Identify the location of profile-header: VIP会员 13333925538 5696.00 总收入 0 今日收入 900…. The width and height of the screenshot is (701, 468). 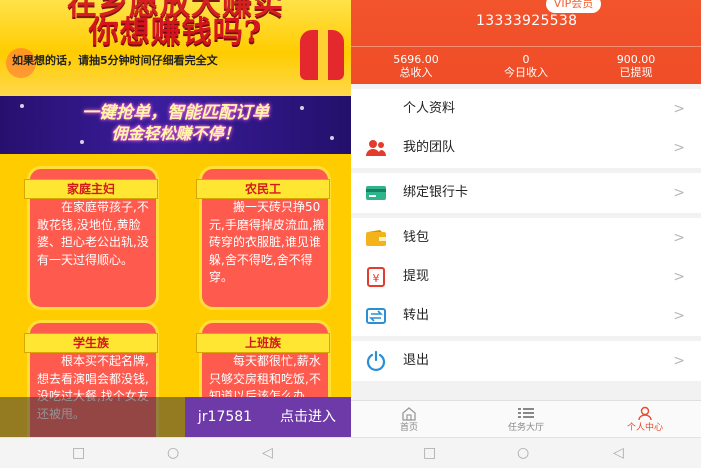
(526, 42).